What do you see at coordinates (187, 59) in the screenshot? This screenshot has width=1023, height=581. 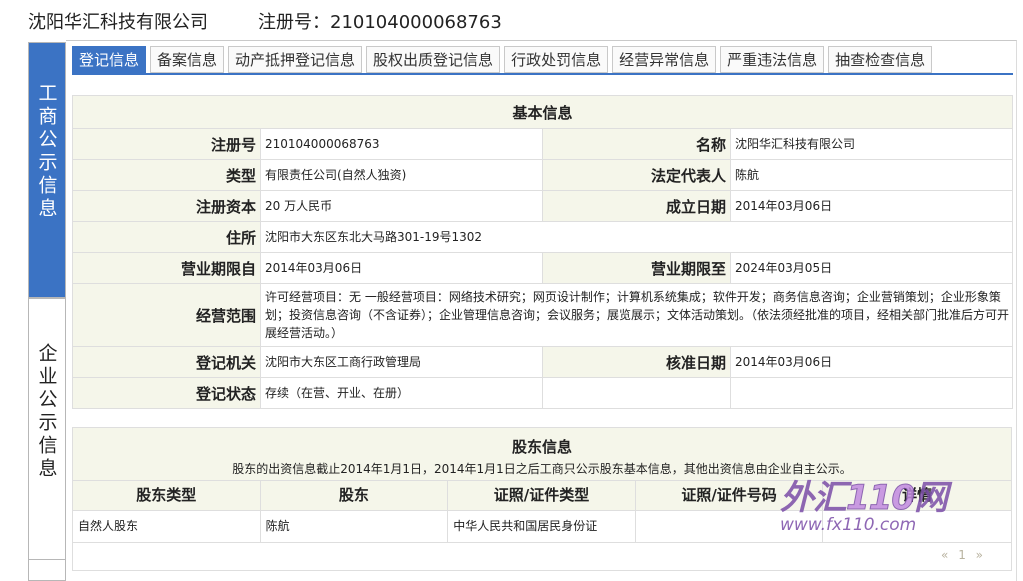 I see `tab-filing-info: 备案信息` at bounding box center [187, 59].